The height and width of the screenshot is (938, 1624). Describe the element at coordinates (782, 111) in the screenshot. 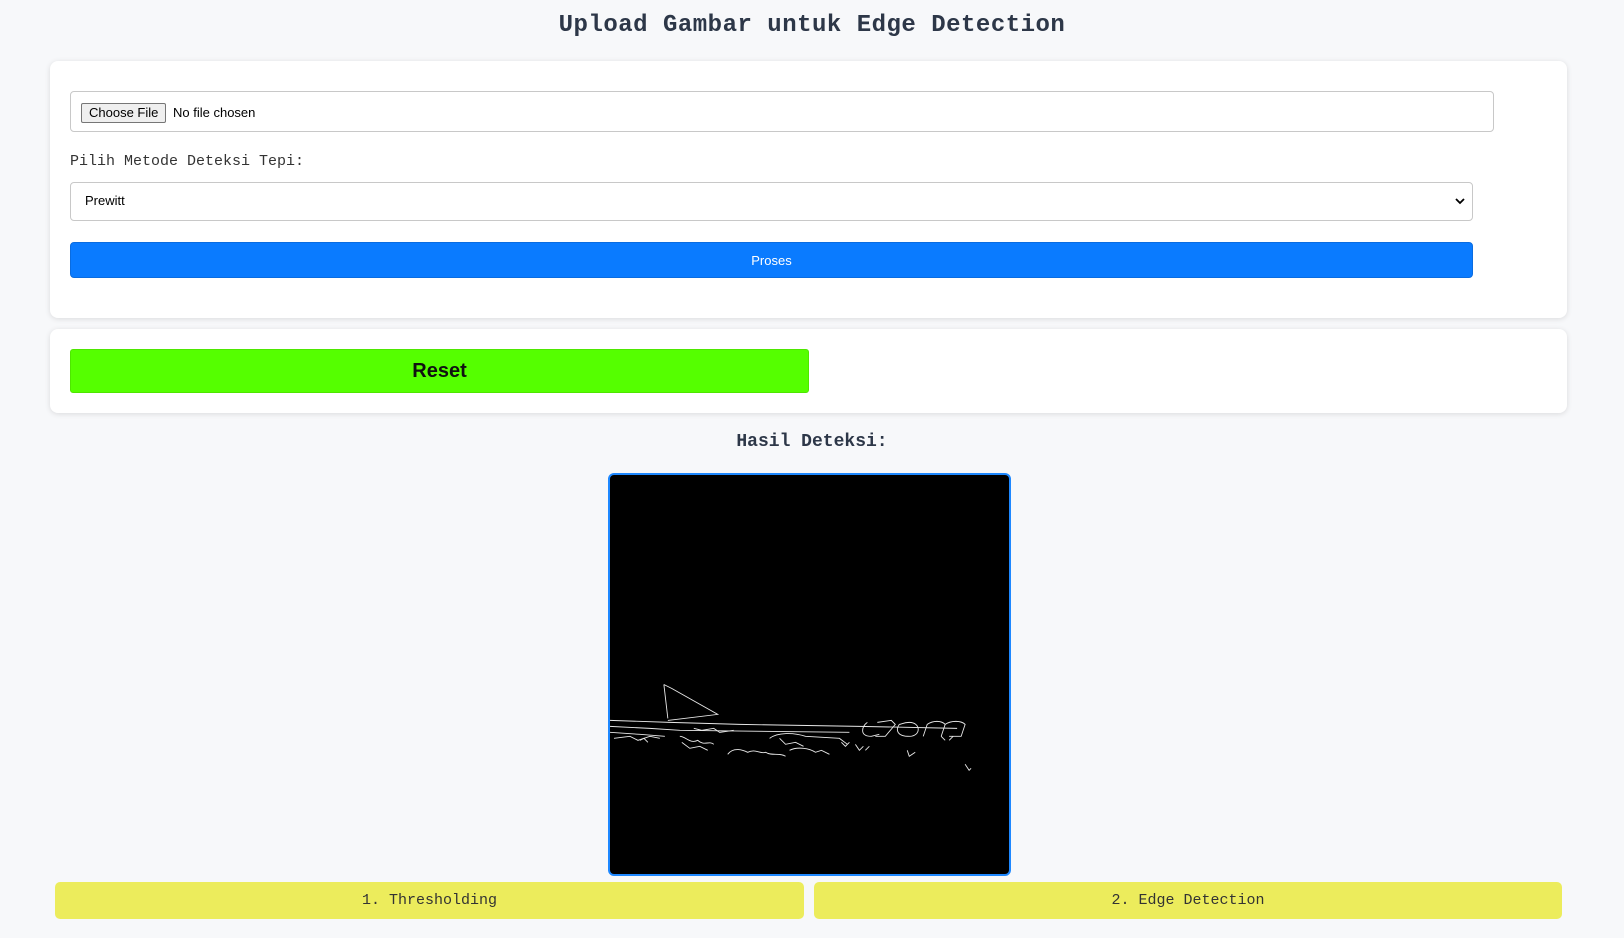

I see `file-input: Choose File No file chosen` at that location.